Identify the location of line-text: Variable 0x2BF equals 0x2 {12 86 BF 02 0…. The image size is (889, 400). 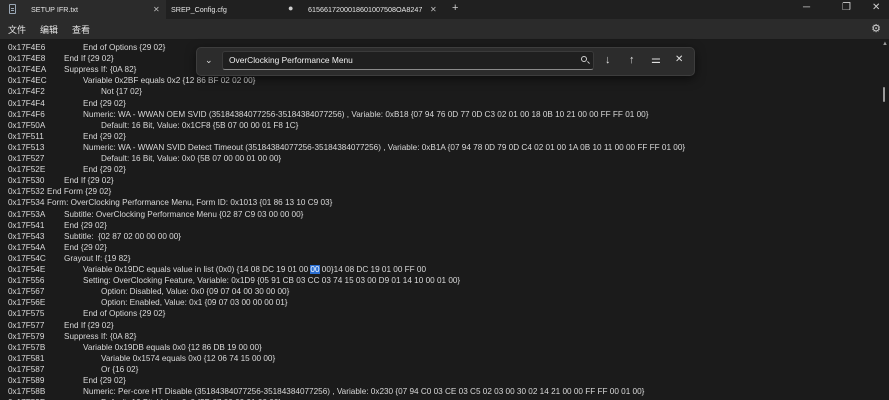
(169, 81).